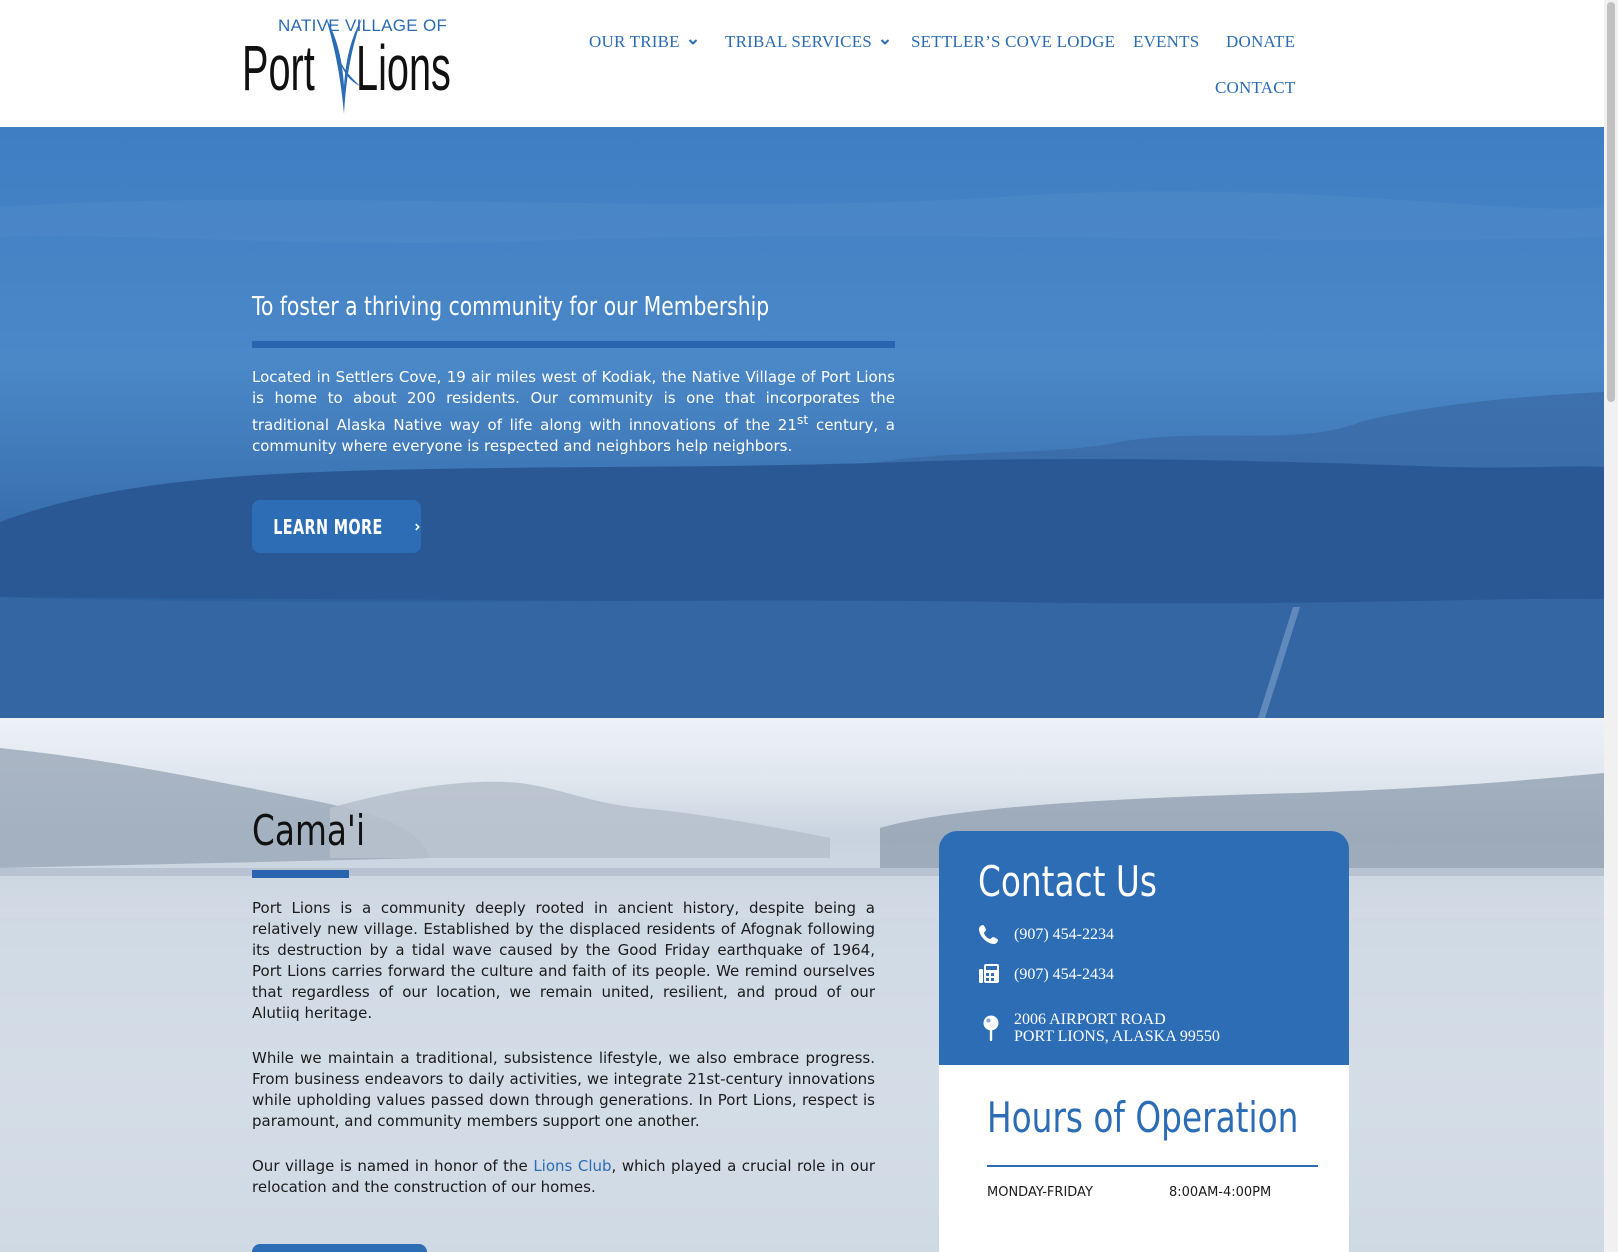 This screenshot has height=1252, width=1618. What do you see at coordinates (798, 41) in the screenshot?
I see `nav-label: TRIBAL SERVICES` at bounding box center [798, 41].